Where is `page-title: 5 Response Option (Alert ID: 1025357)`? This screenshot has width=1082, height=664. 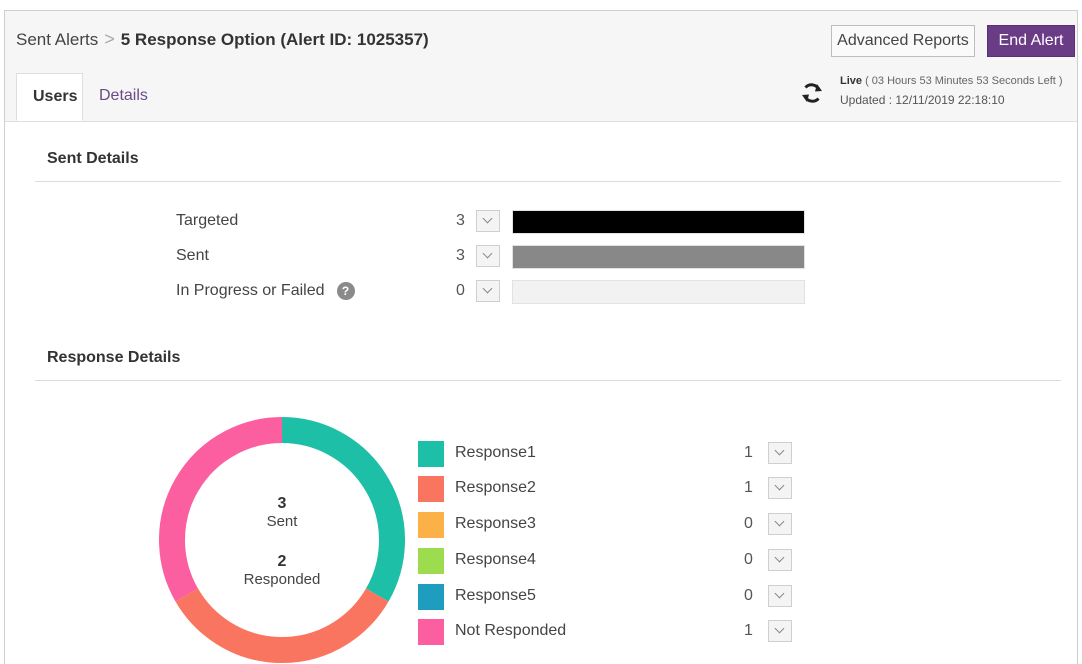
page-title: 5 Response Option (Alert ID: 1025357) is located at coordinates (274, 39).